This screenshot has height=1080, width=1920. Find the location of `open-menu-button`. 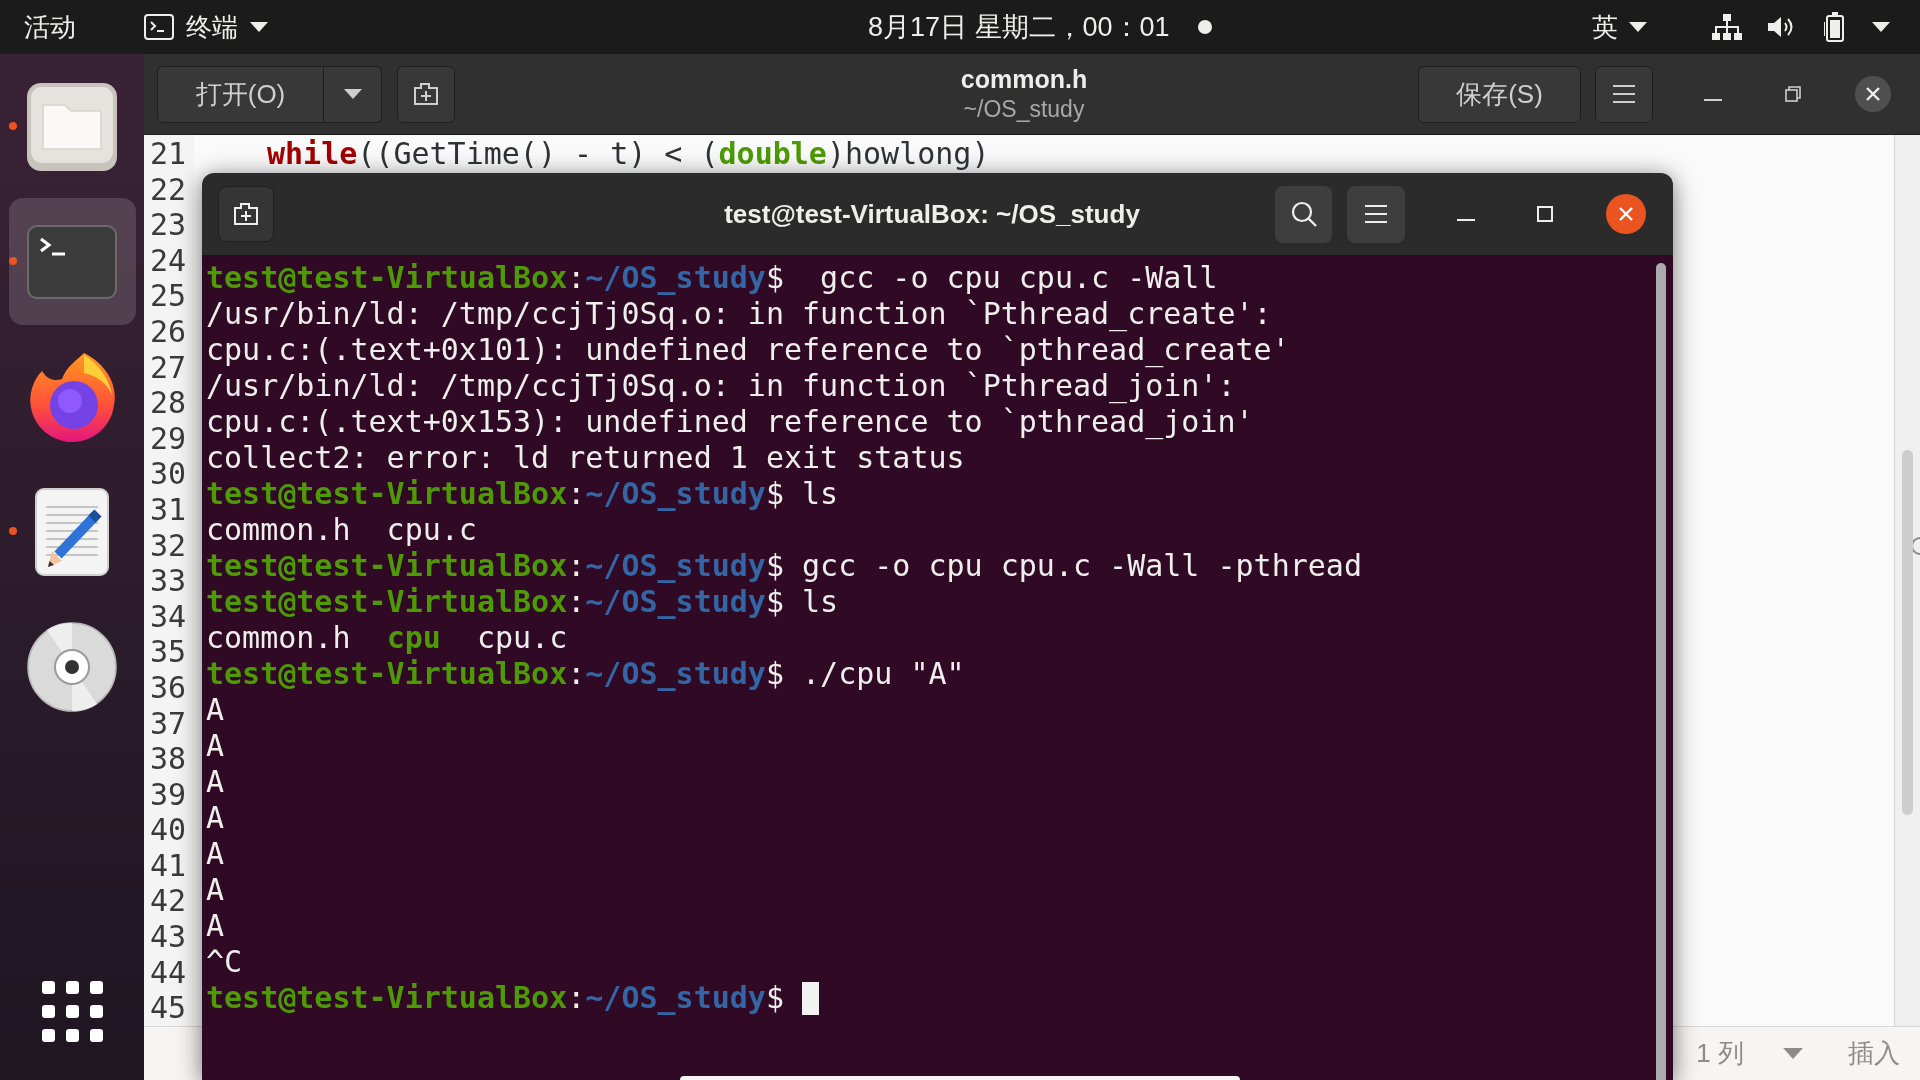

open-menu-button is located at coordinates (353, 94).